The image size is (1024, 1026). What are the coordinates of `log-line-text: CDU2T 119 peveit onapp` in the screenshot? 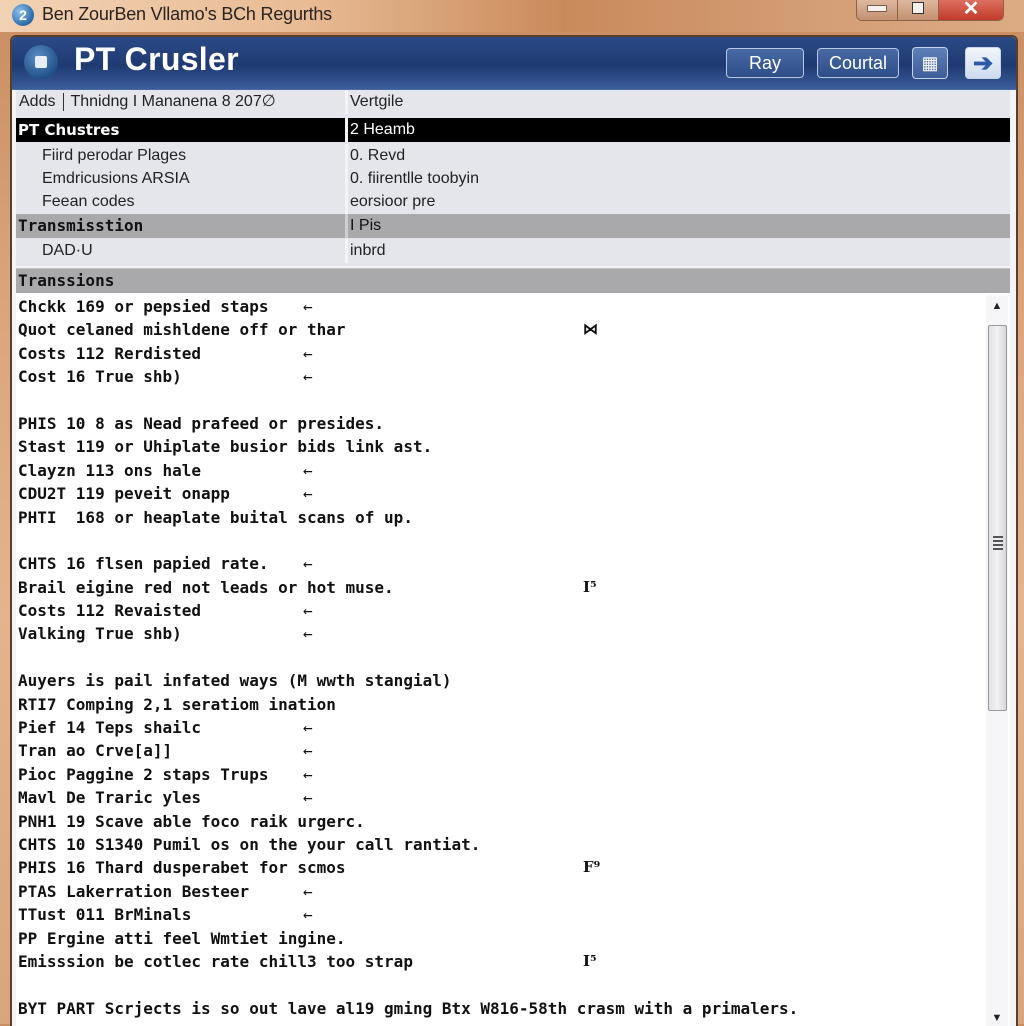 It's located at (124, 494).